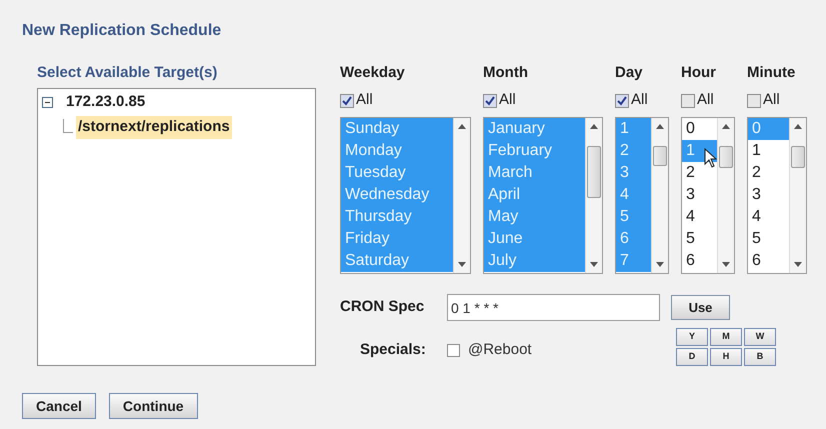  What do you see at coordinates (629, 73) in the screenshot?
I see `column-heading: Day` at bounding box center [629, 73].